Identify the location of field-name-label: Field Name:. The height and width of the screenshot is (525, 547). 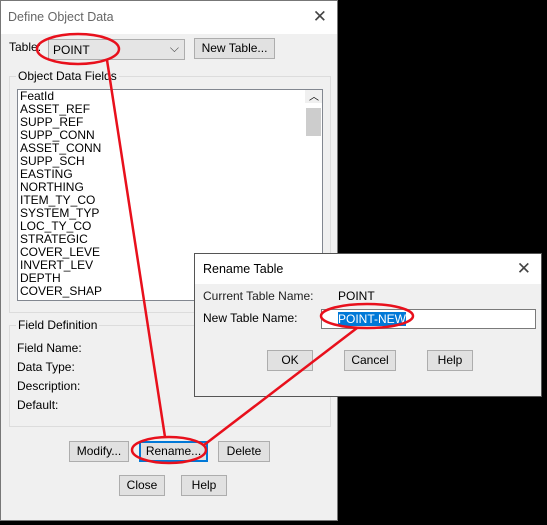
(49, 348).